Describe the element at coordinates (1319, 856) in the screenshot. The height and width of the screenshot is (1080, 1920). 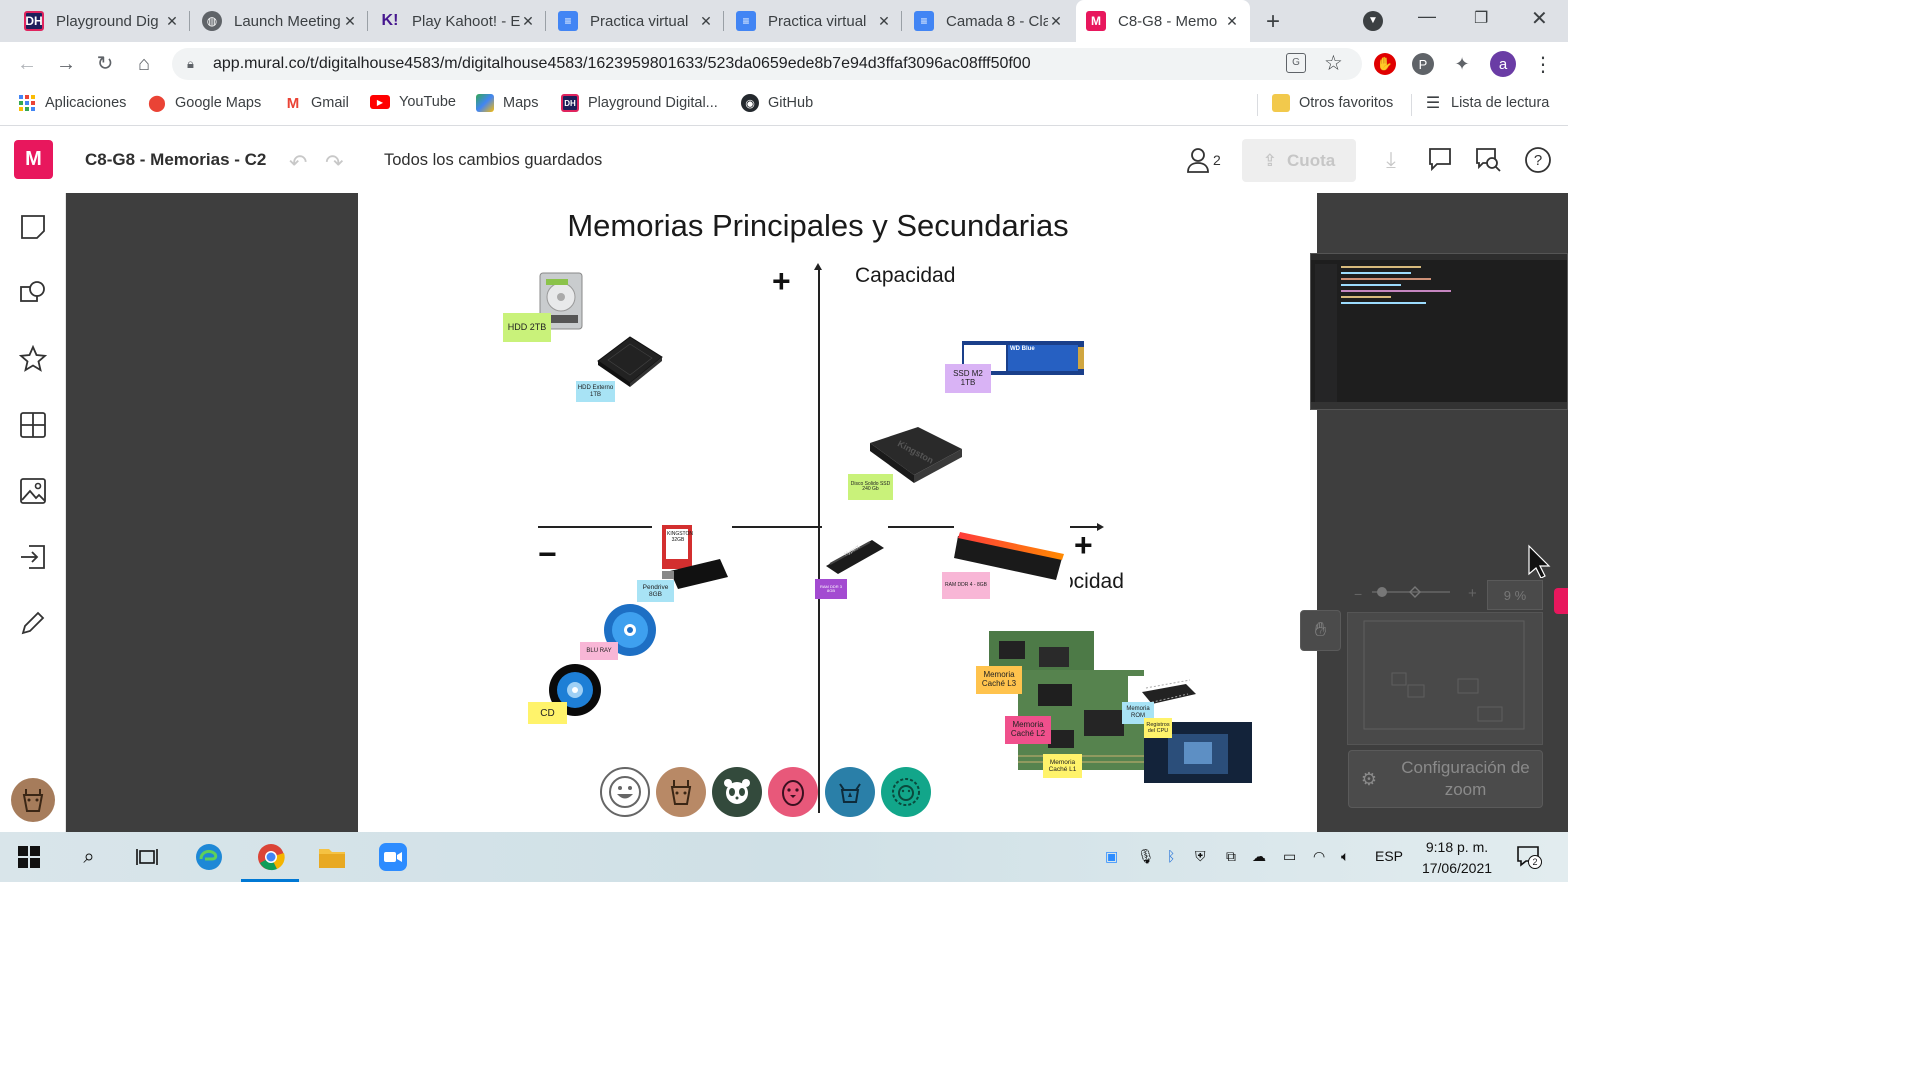
I see `wifi-icon: ◠` at that location.